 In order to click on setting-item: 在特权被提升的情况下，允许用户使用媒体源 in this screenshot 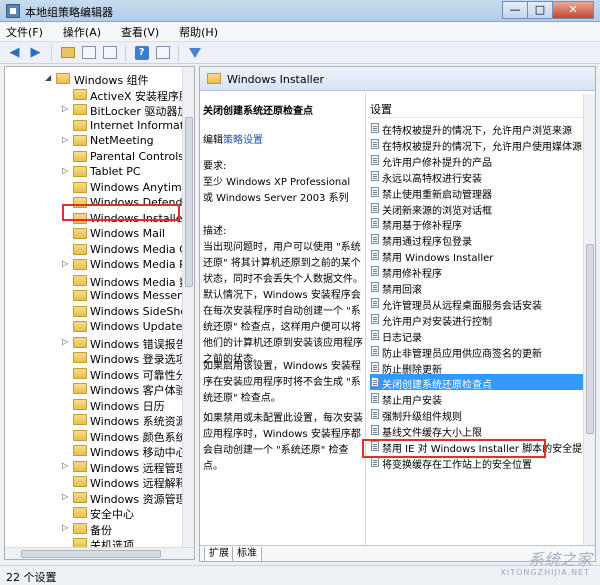, I will do `click(482, 144)`.